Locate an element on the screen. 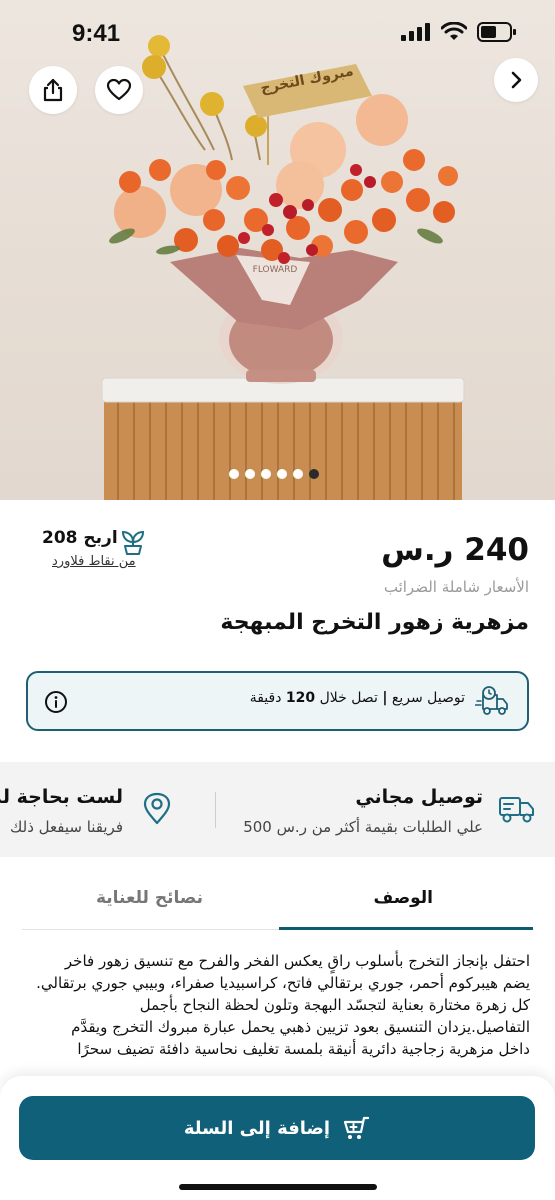 This screenshot has height=1200, width=555. perk-subtitle: علي الطلبات بقيمة أكثر من ر.س 500 is located at coordinates (363, 827).